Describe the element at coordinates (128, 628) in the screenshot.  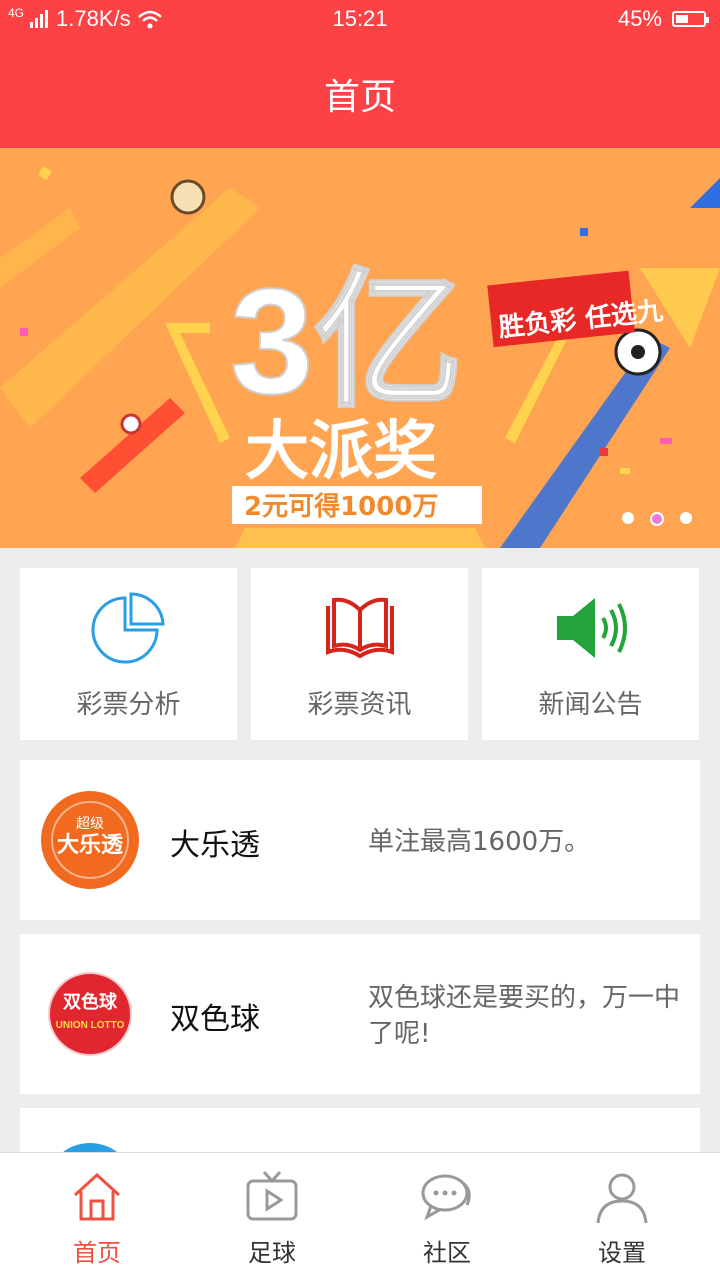
I see `pie-chart-icon` at that location.